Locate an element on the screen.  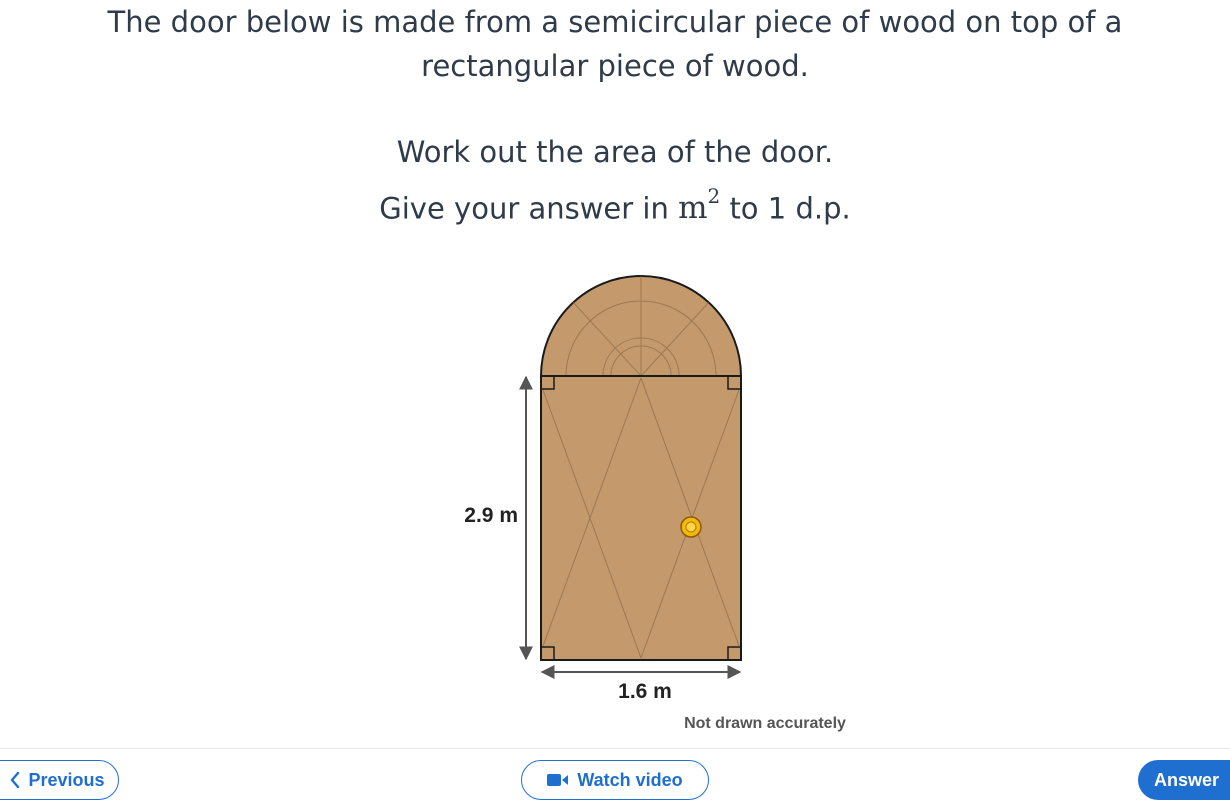
question-line-2: rectangular piece of wood. is located at coordinates (615, 66).